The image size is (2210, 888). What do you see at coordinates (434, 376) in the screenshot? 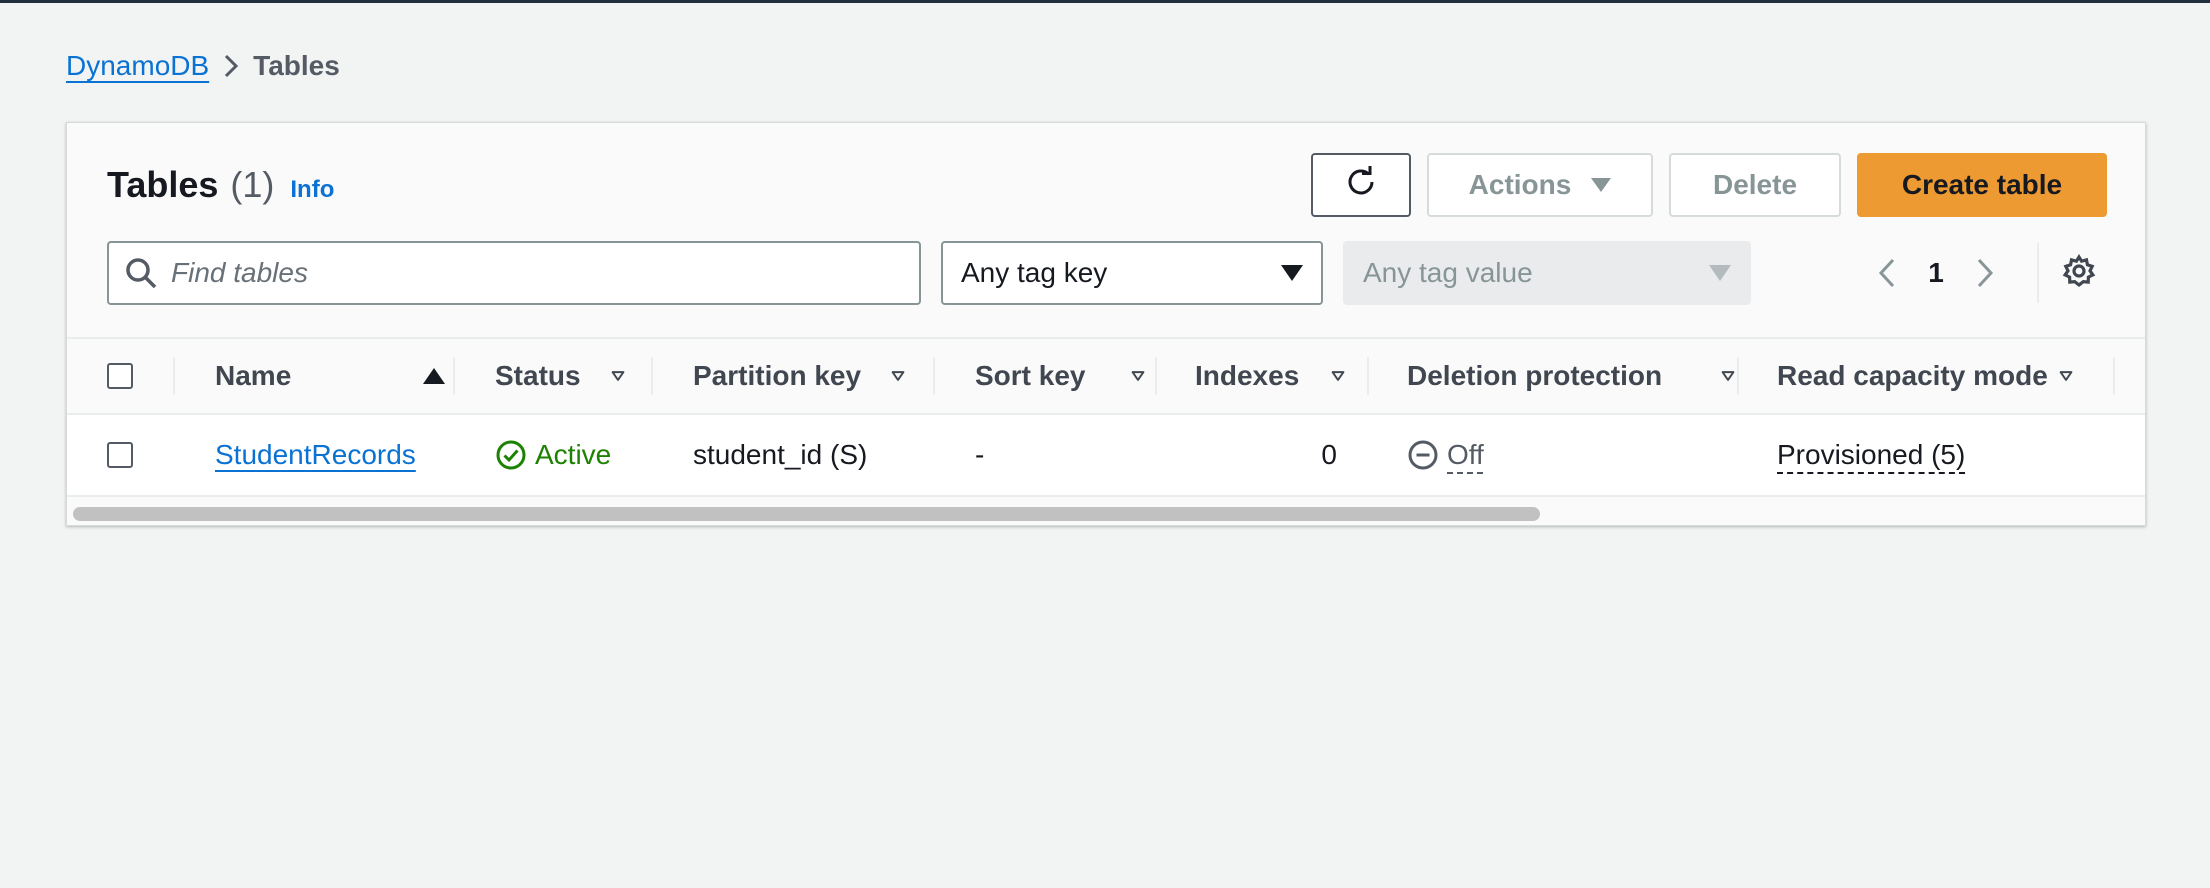
I see `sort-ascending-icon` at bounding box center [434, 376].